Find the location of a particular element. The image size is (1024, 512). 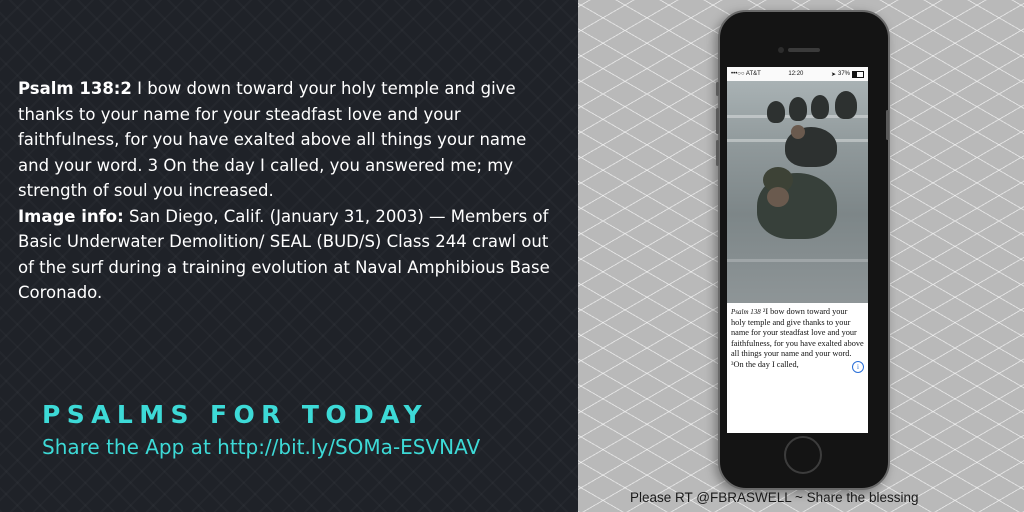

power-button is located at coordinates (887, 125).